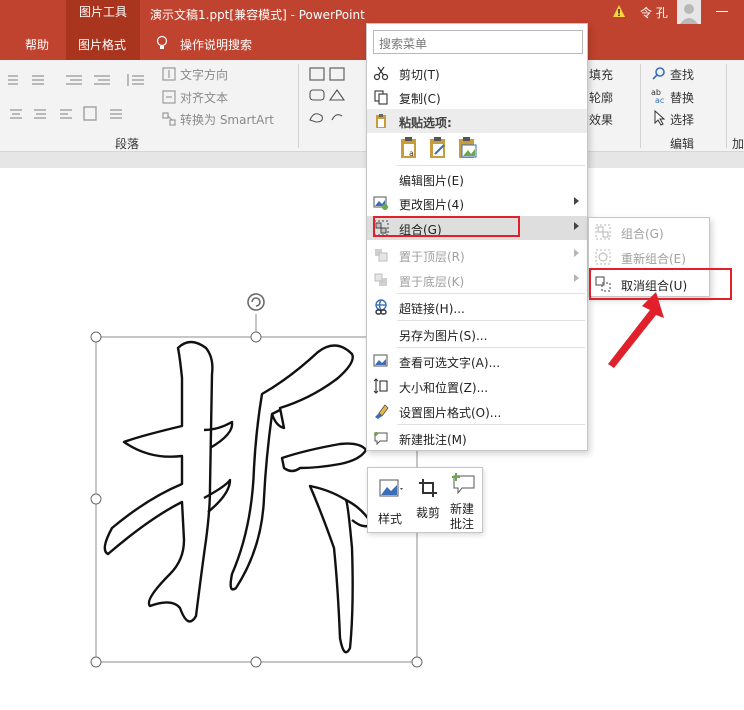  What do you see at coordinates (603, 257) in the screenshot?
I see `regroup-icon` at bounding box center [603, 257].